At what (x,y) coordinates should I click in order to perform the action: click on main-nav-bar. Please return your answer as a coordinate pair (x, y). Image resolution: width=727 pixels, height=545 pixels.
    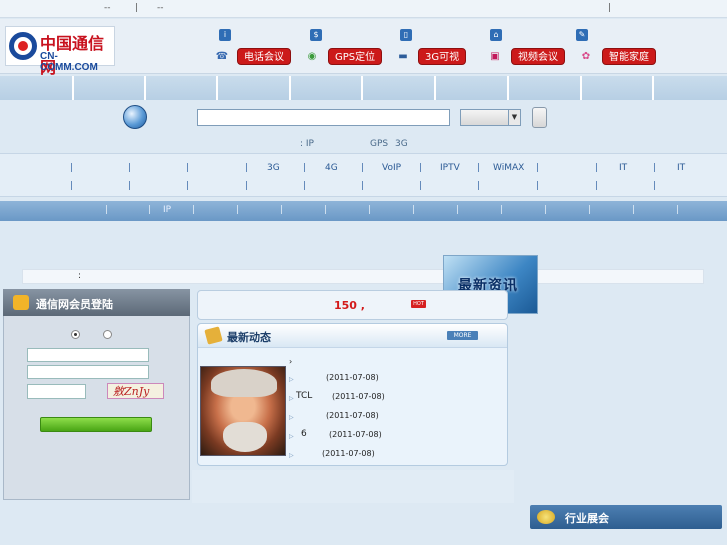
    Looking at the image, I should click on (363, 88).